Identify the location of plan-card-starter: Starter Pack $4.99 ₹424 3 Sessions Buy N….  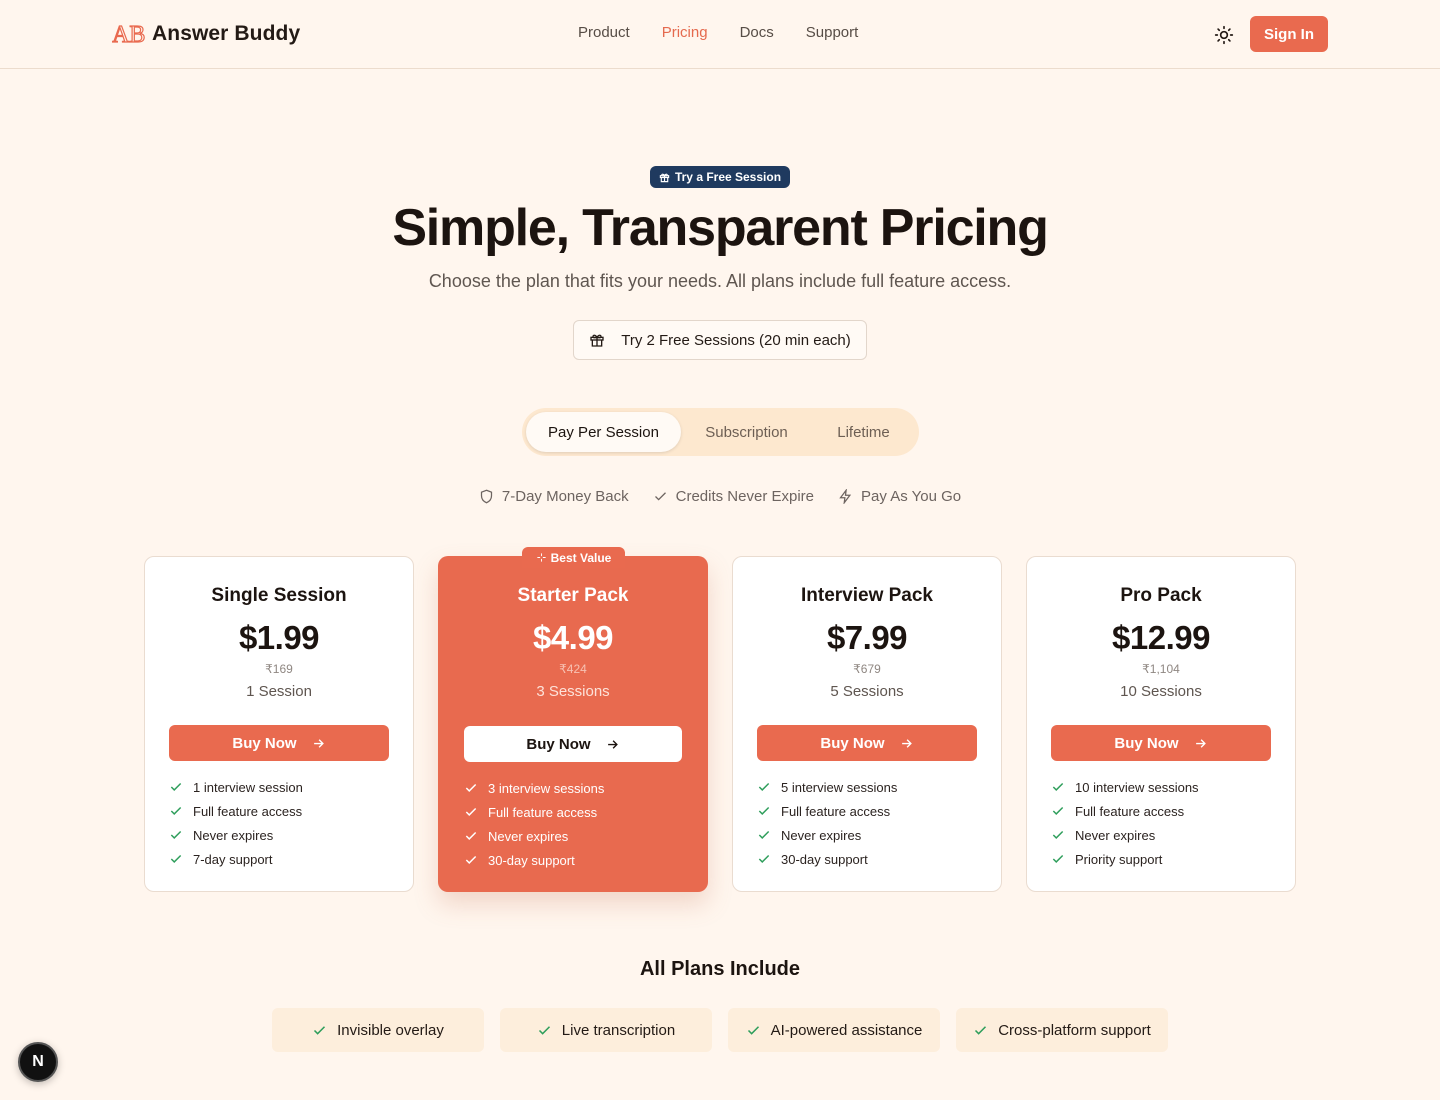
(573, 724).